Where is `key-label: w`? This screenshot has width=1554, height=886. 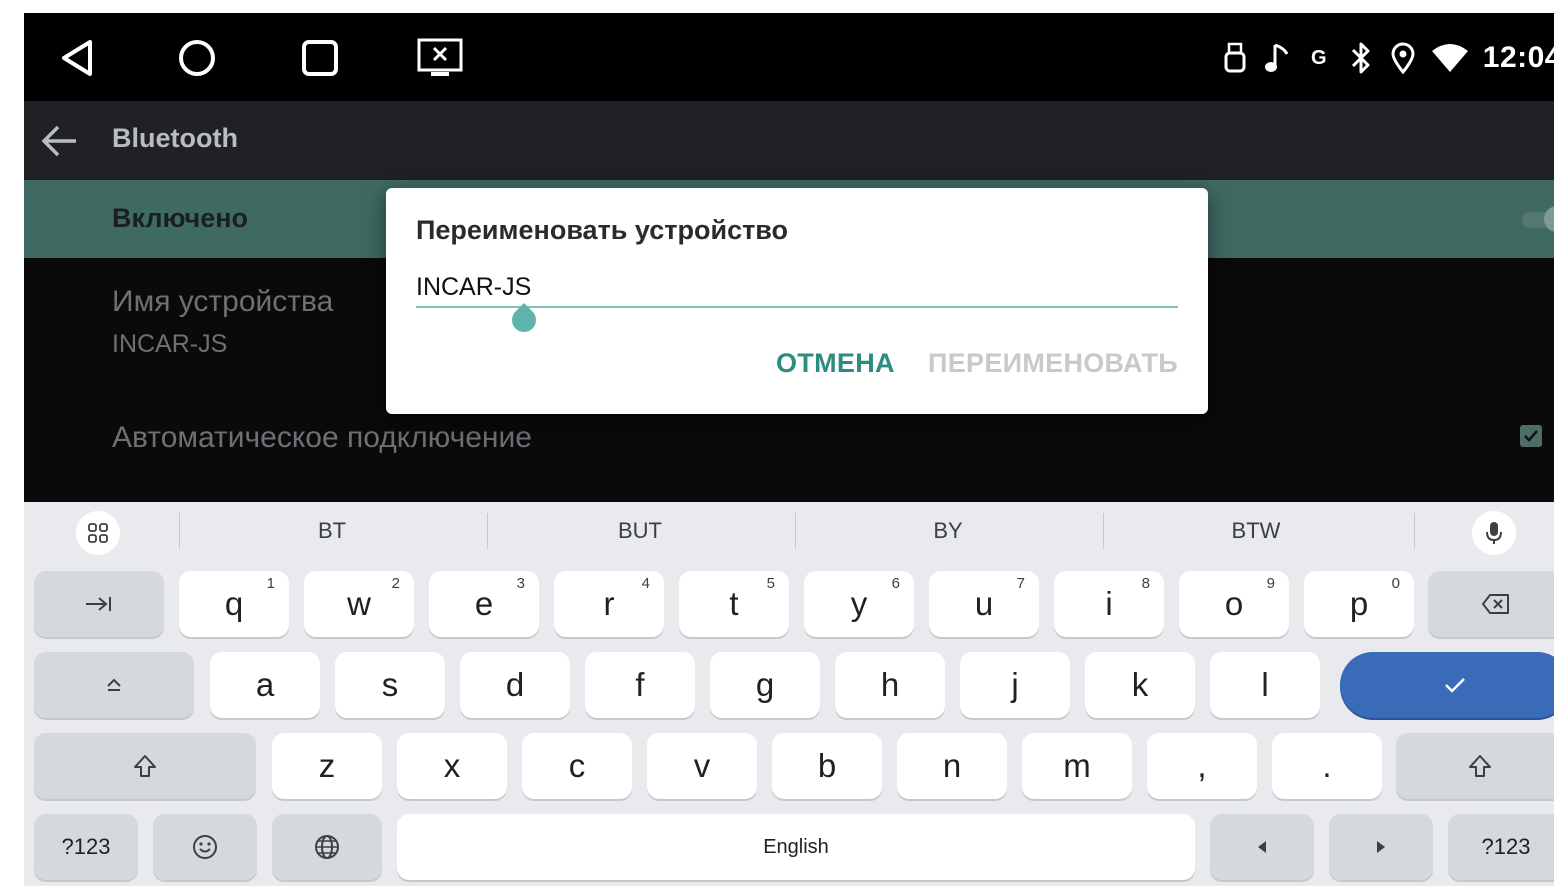 key-label: w is located at coordinates (359, 603).